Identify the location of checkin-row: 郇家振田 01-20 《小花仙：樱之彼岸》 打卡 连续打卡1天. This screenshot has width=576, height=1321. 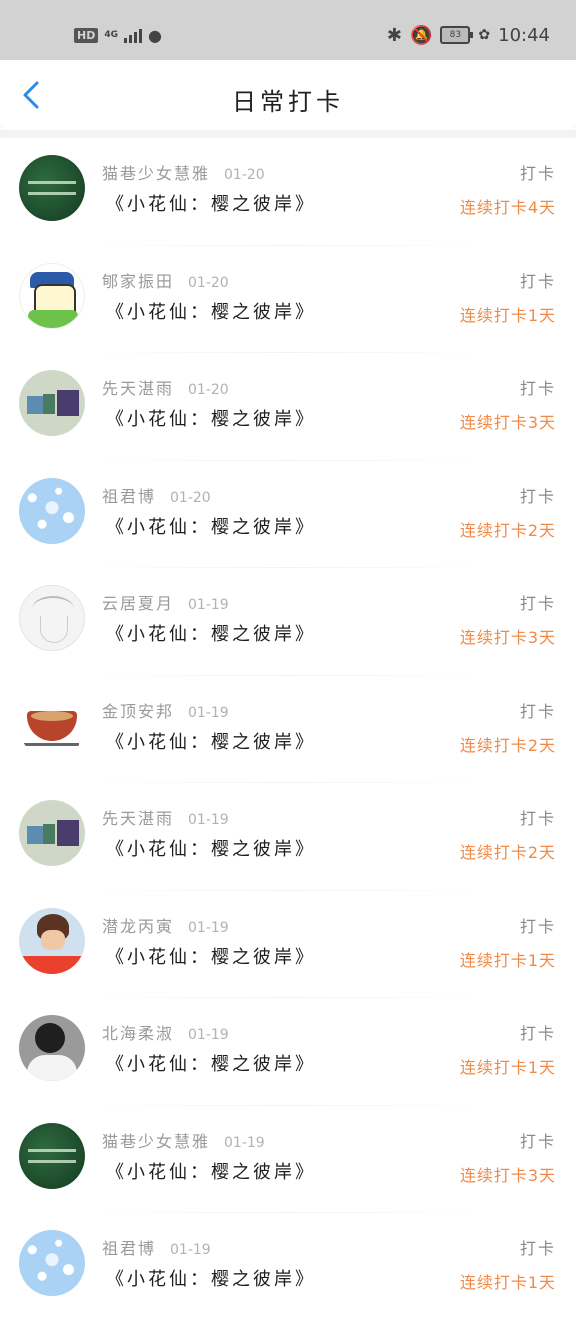
(288, 299).